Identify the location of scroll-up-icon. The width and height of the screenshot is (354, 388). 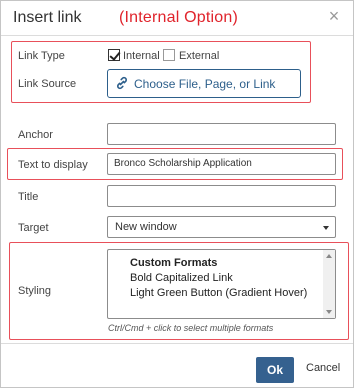
(329, 256).